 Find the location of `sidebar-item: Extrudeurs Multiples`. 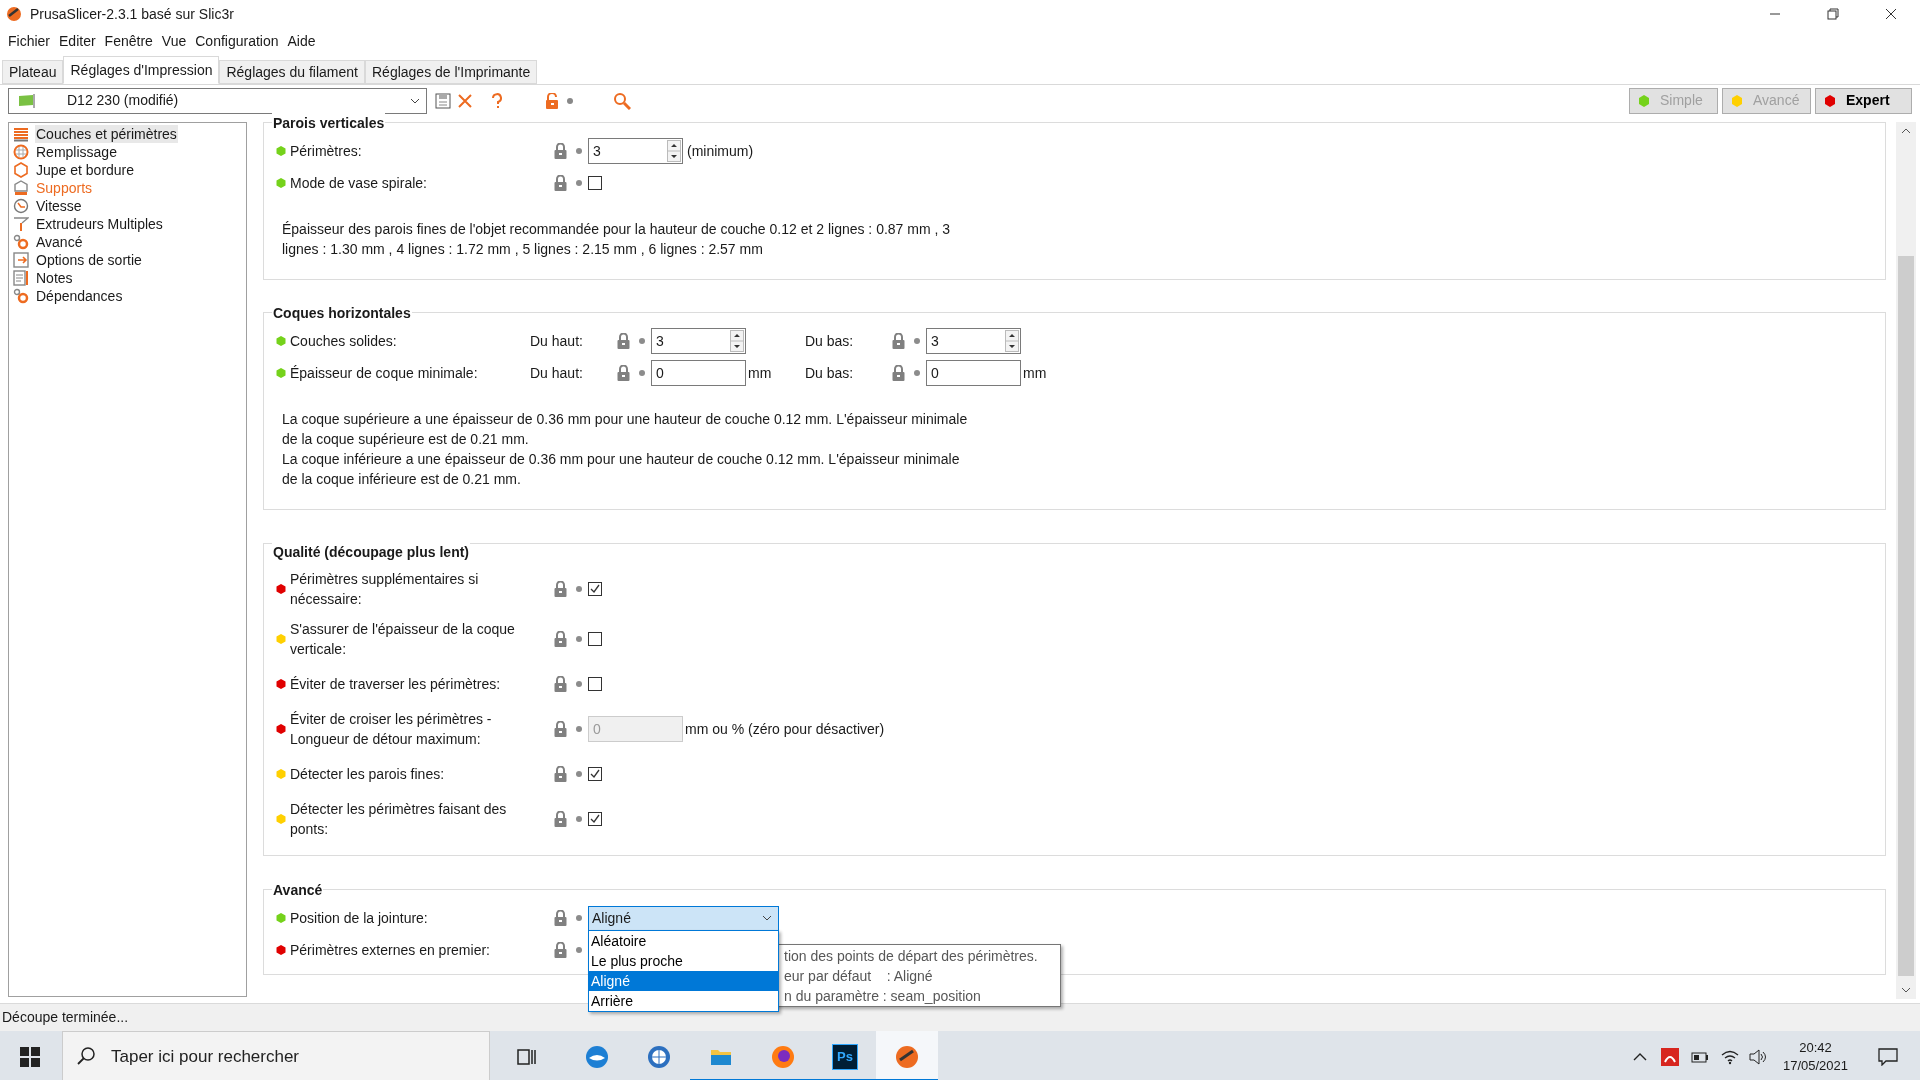

sidebar-item: Extrudeurs Multiples is located at coordinates (99, 224).